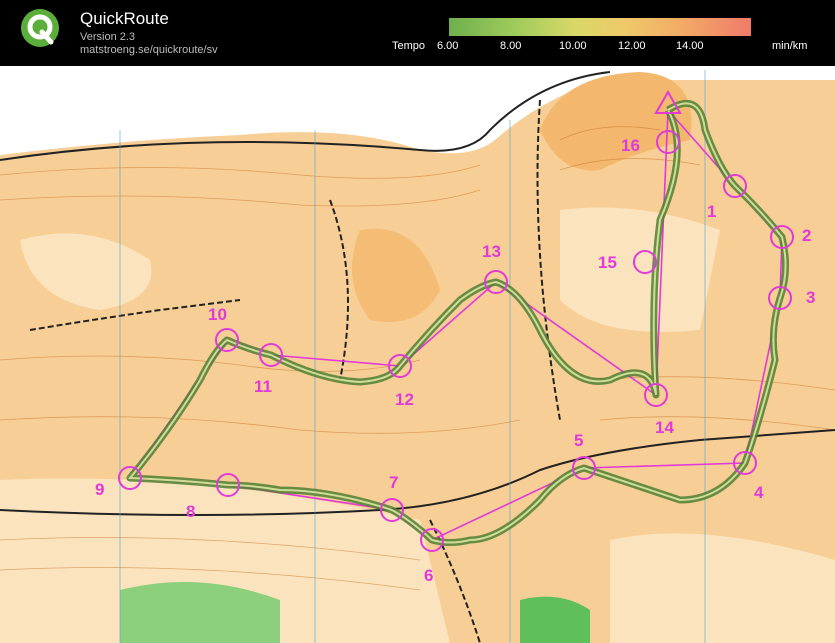 The width and height of the screenshot is (835, 643). Describe the element at coordinates (409, 46) in the screenshot. I see `tempo-label: Tempo` at that location.